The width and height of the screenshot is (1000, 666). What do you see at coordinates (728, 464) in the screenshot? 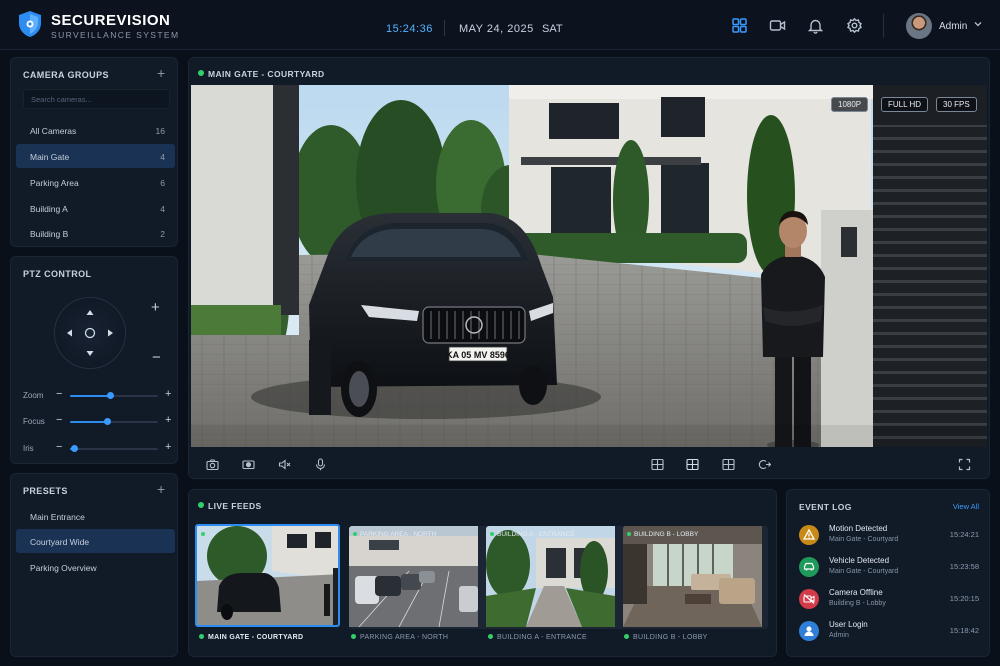
I see `layout-quad-icon` at bounding box center [728, 464].